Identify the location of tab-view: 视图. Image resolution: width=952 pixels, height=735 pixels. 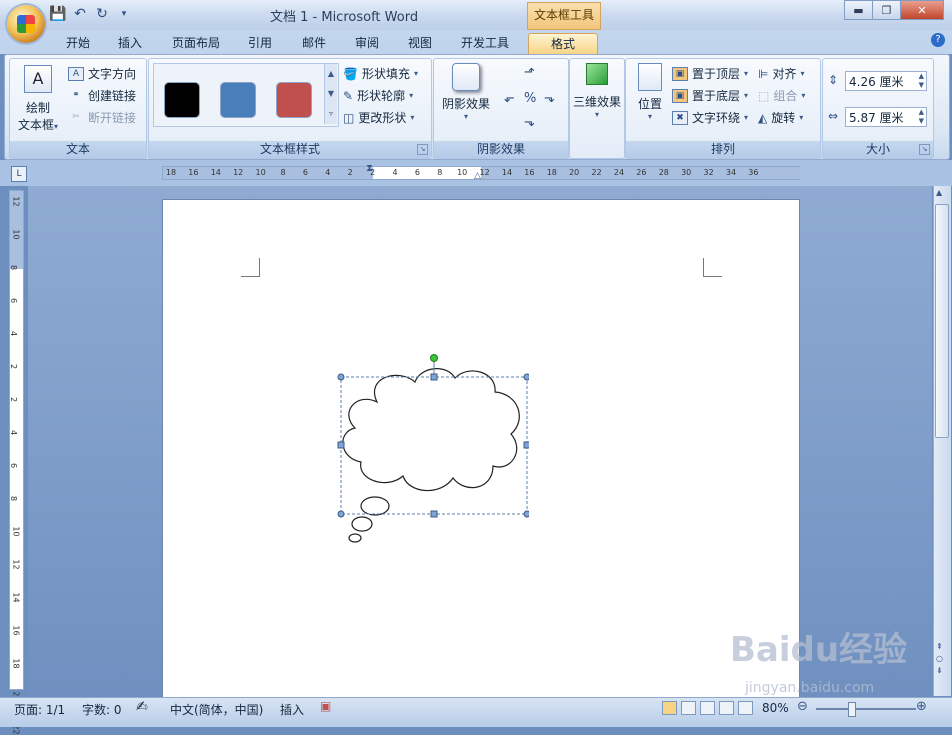
(420, 43).